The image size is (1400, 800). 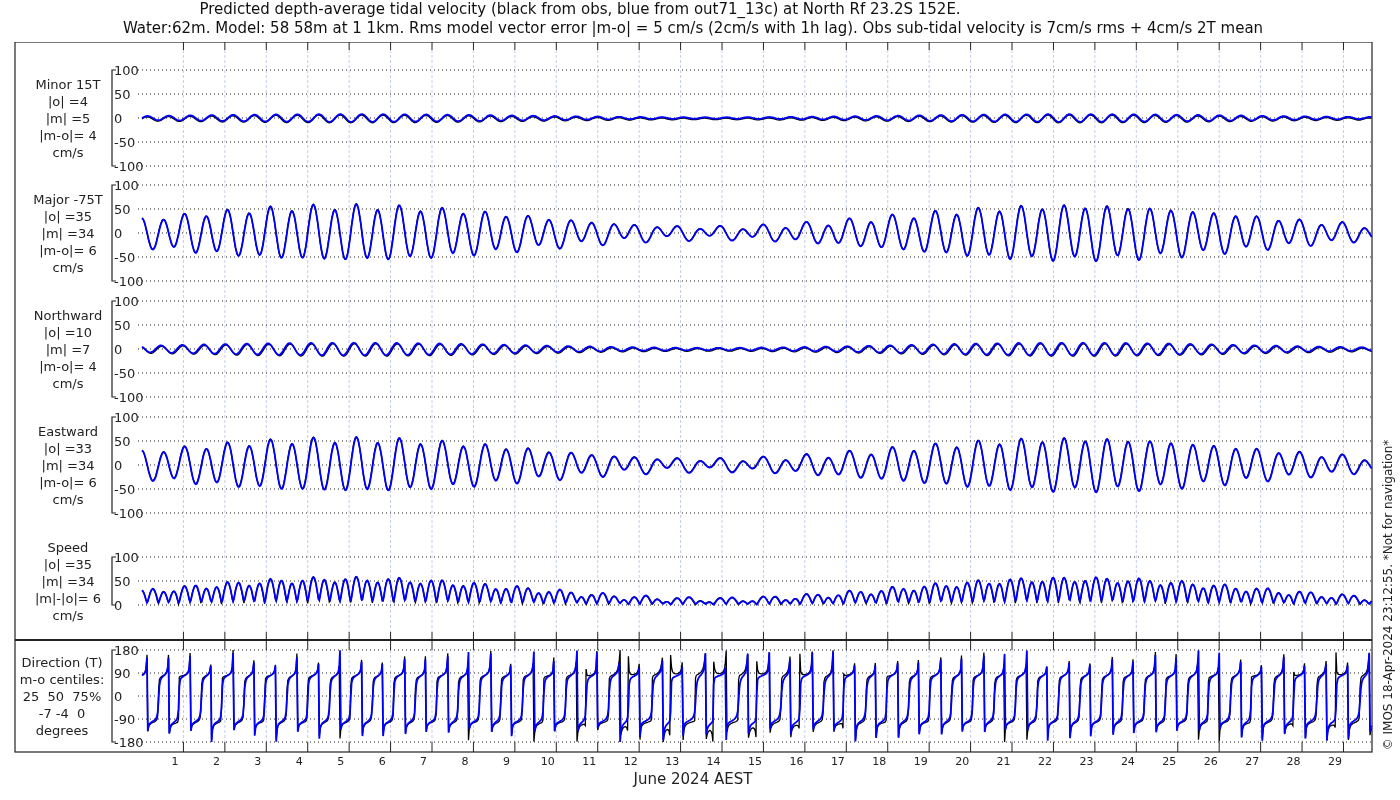 I want to click on x-tick-label: 26, so click(x=1210, y=761).